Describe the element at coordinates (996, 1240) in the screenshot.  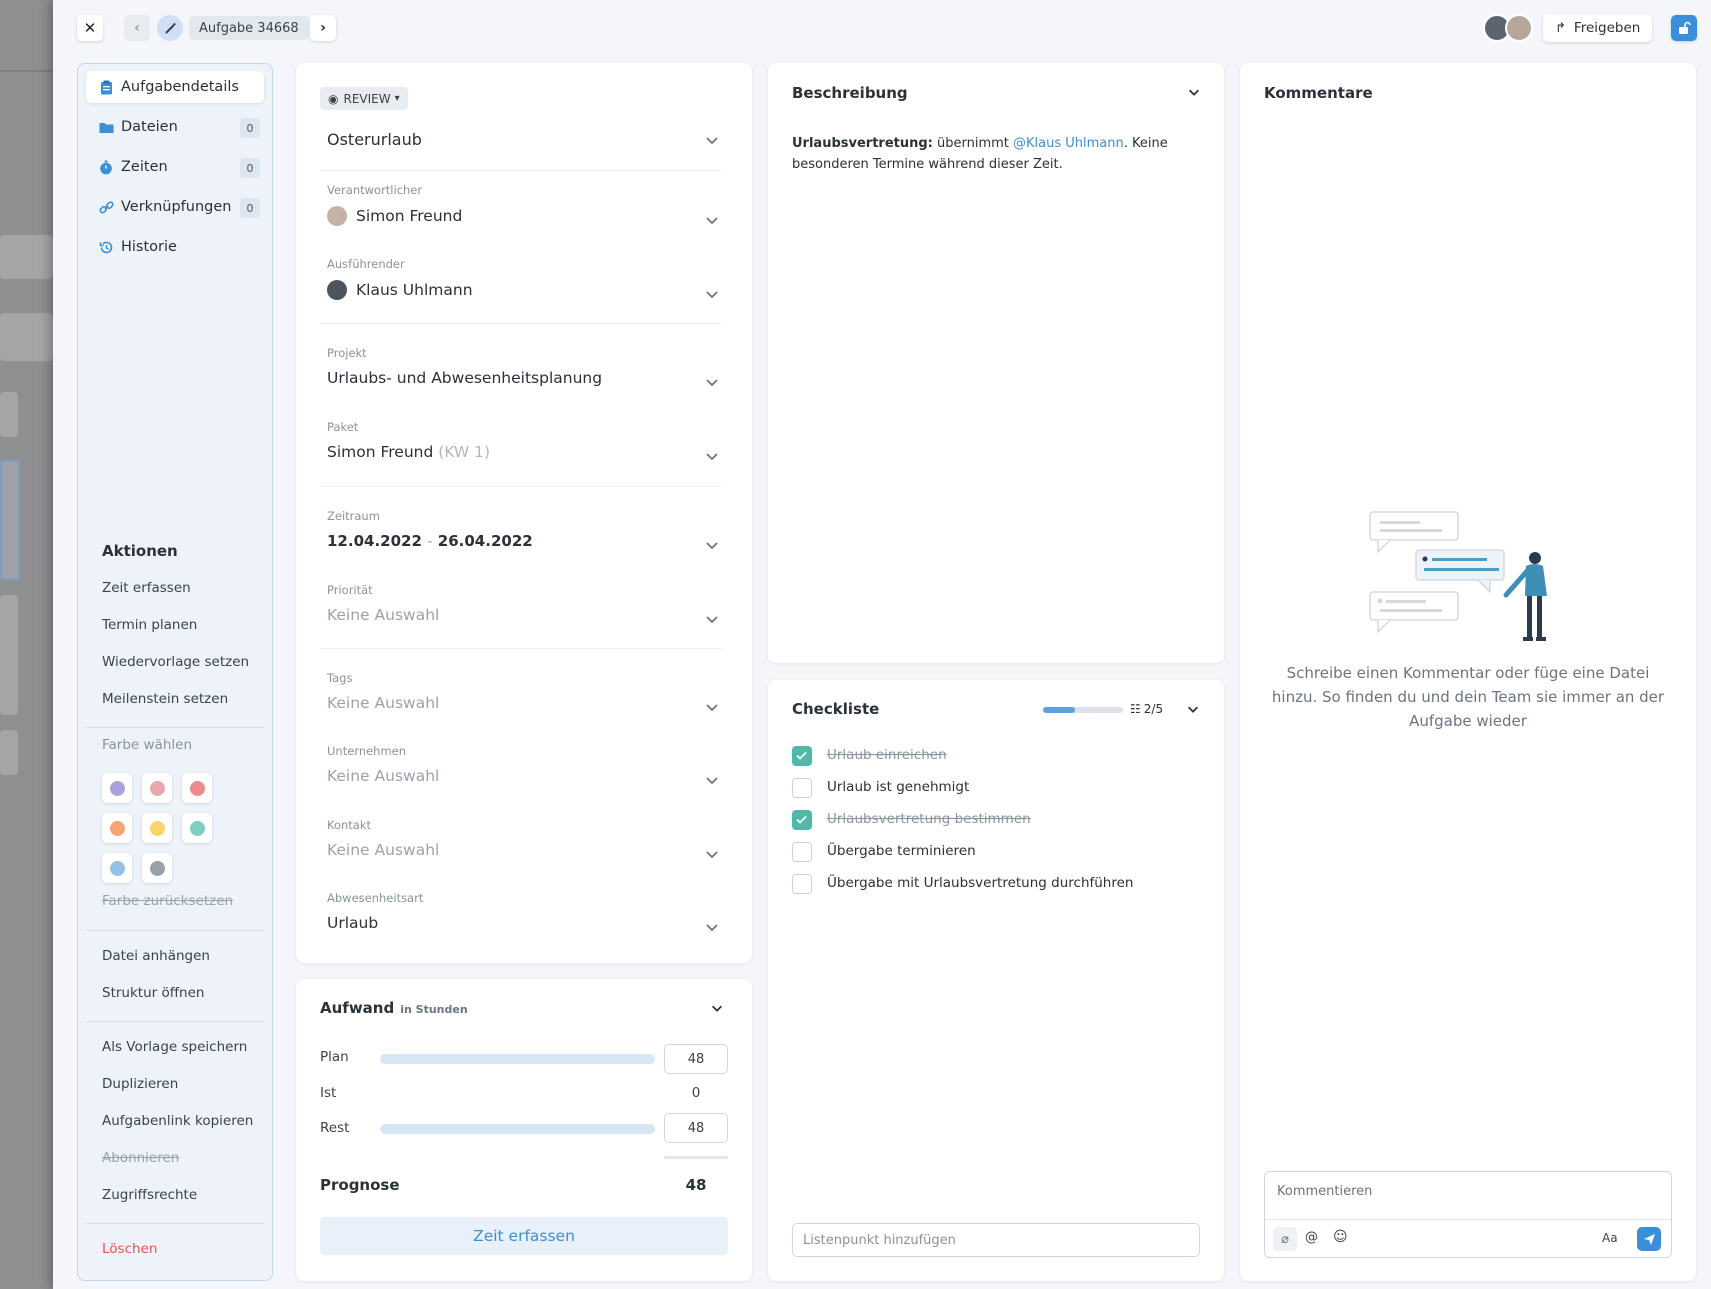
I see `checklist-add-input: Listenpunkt hinzufügen` at that location.